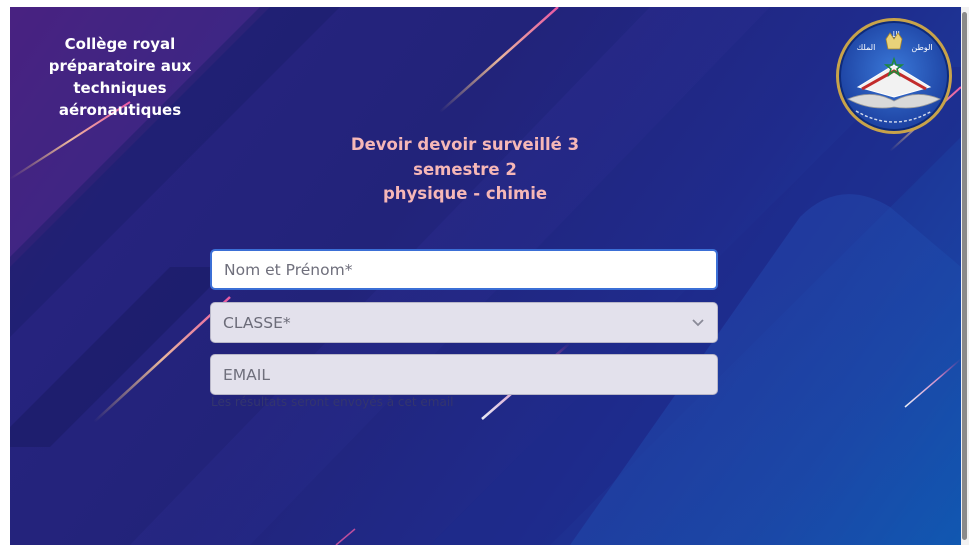 This screenshot has height=558, width=977. What do you see at coordinates (465, 193) in the screenshot?
I see `exam-title-line: physique - chimie` at bounding box center [465, 193].